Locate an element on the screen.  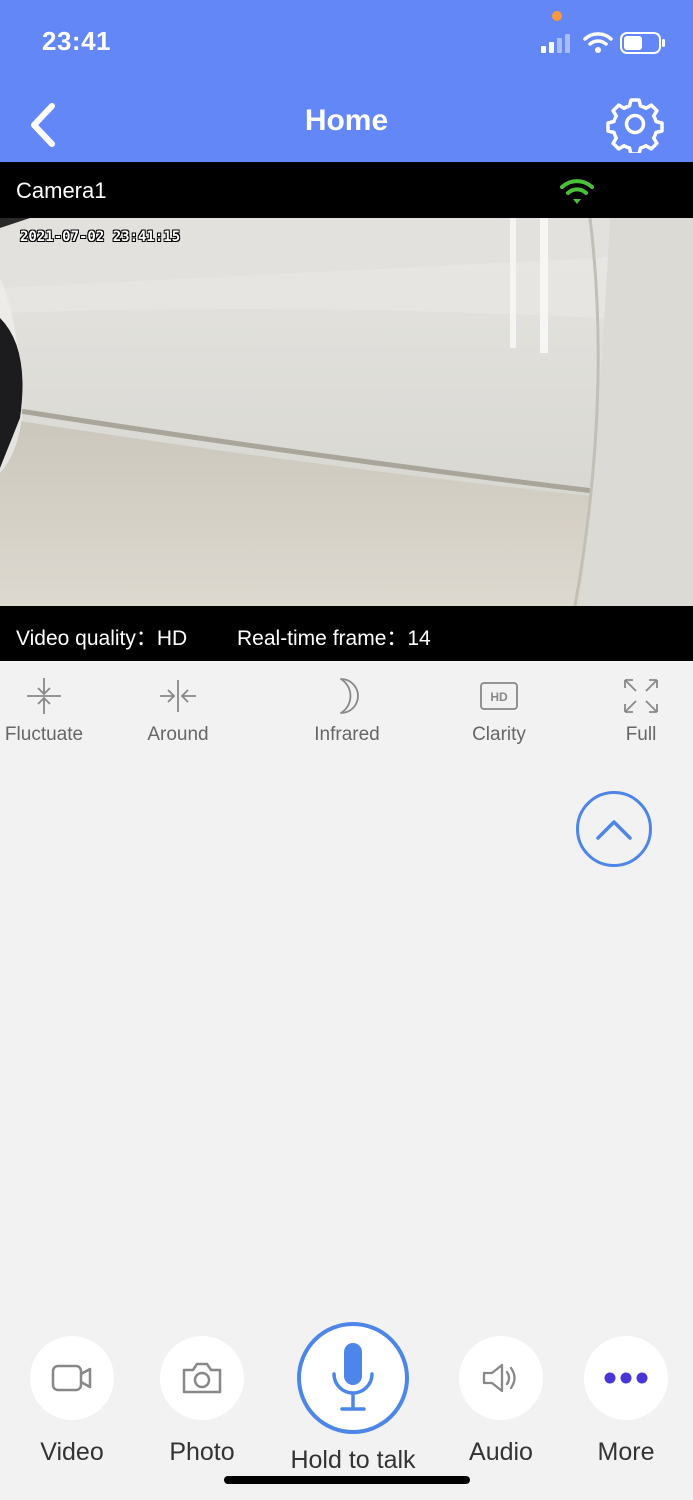
chevron-up-icon is located at coordinates (614, 830).